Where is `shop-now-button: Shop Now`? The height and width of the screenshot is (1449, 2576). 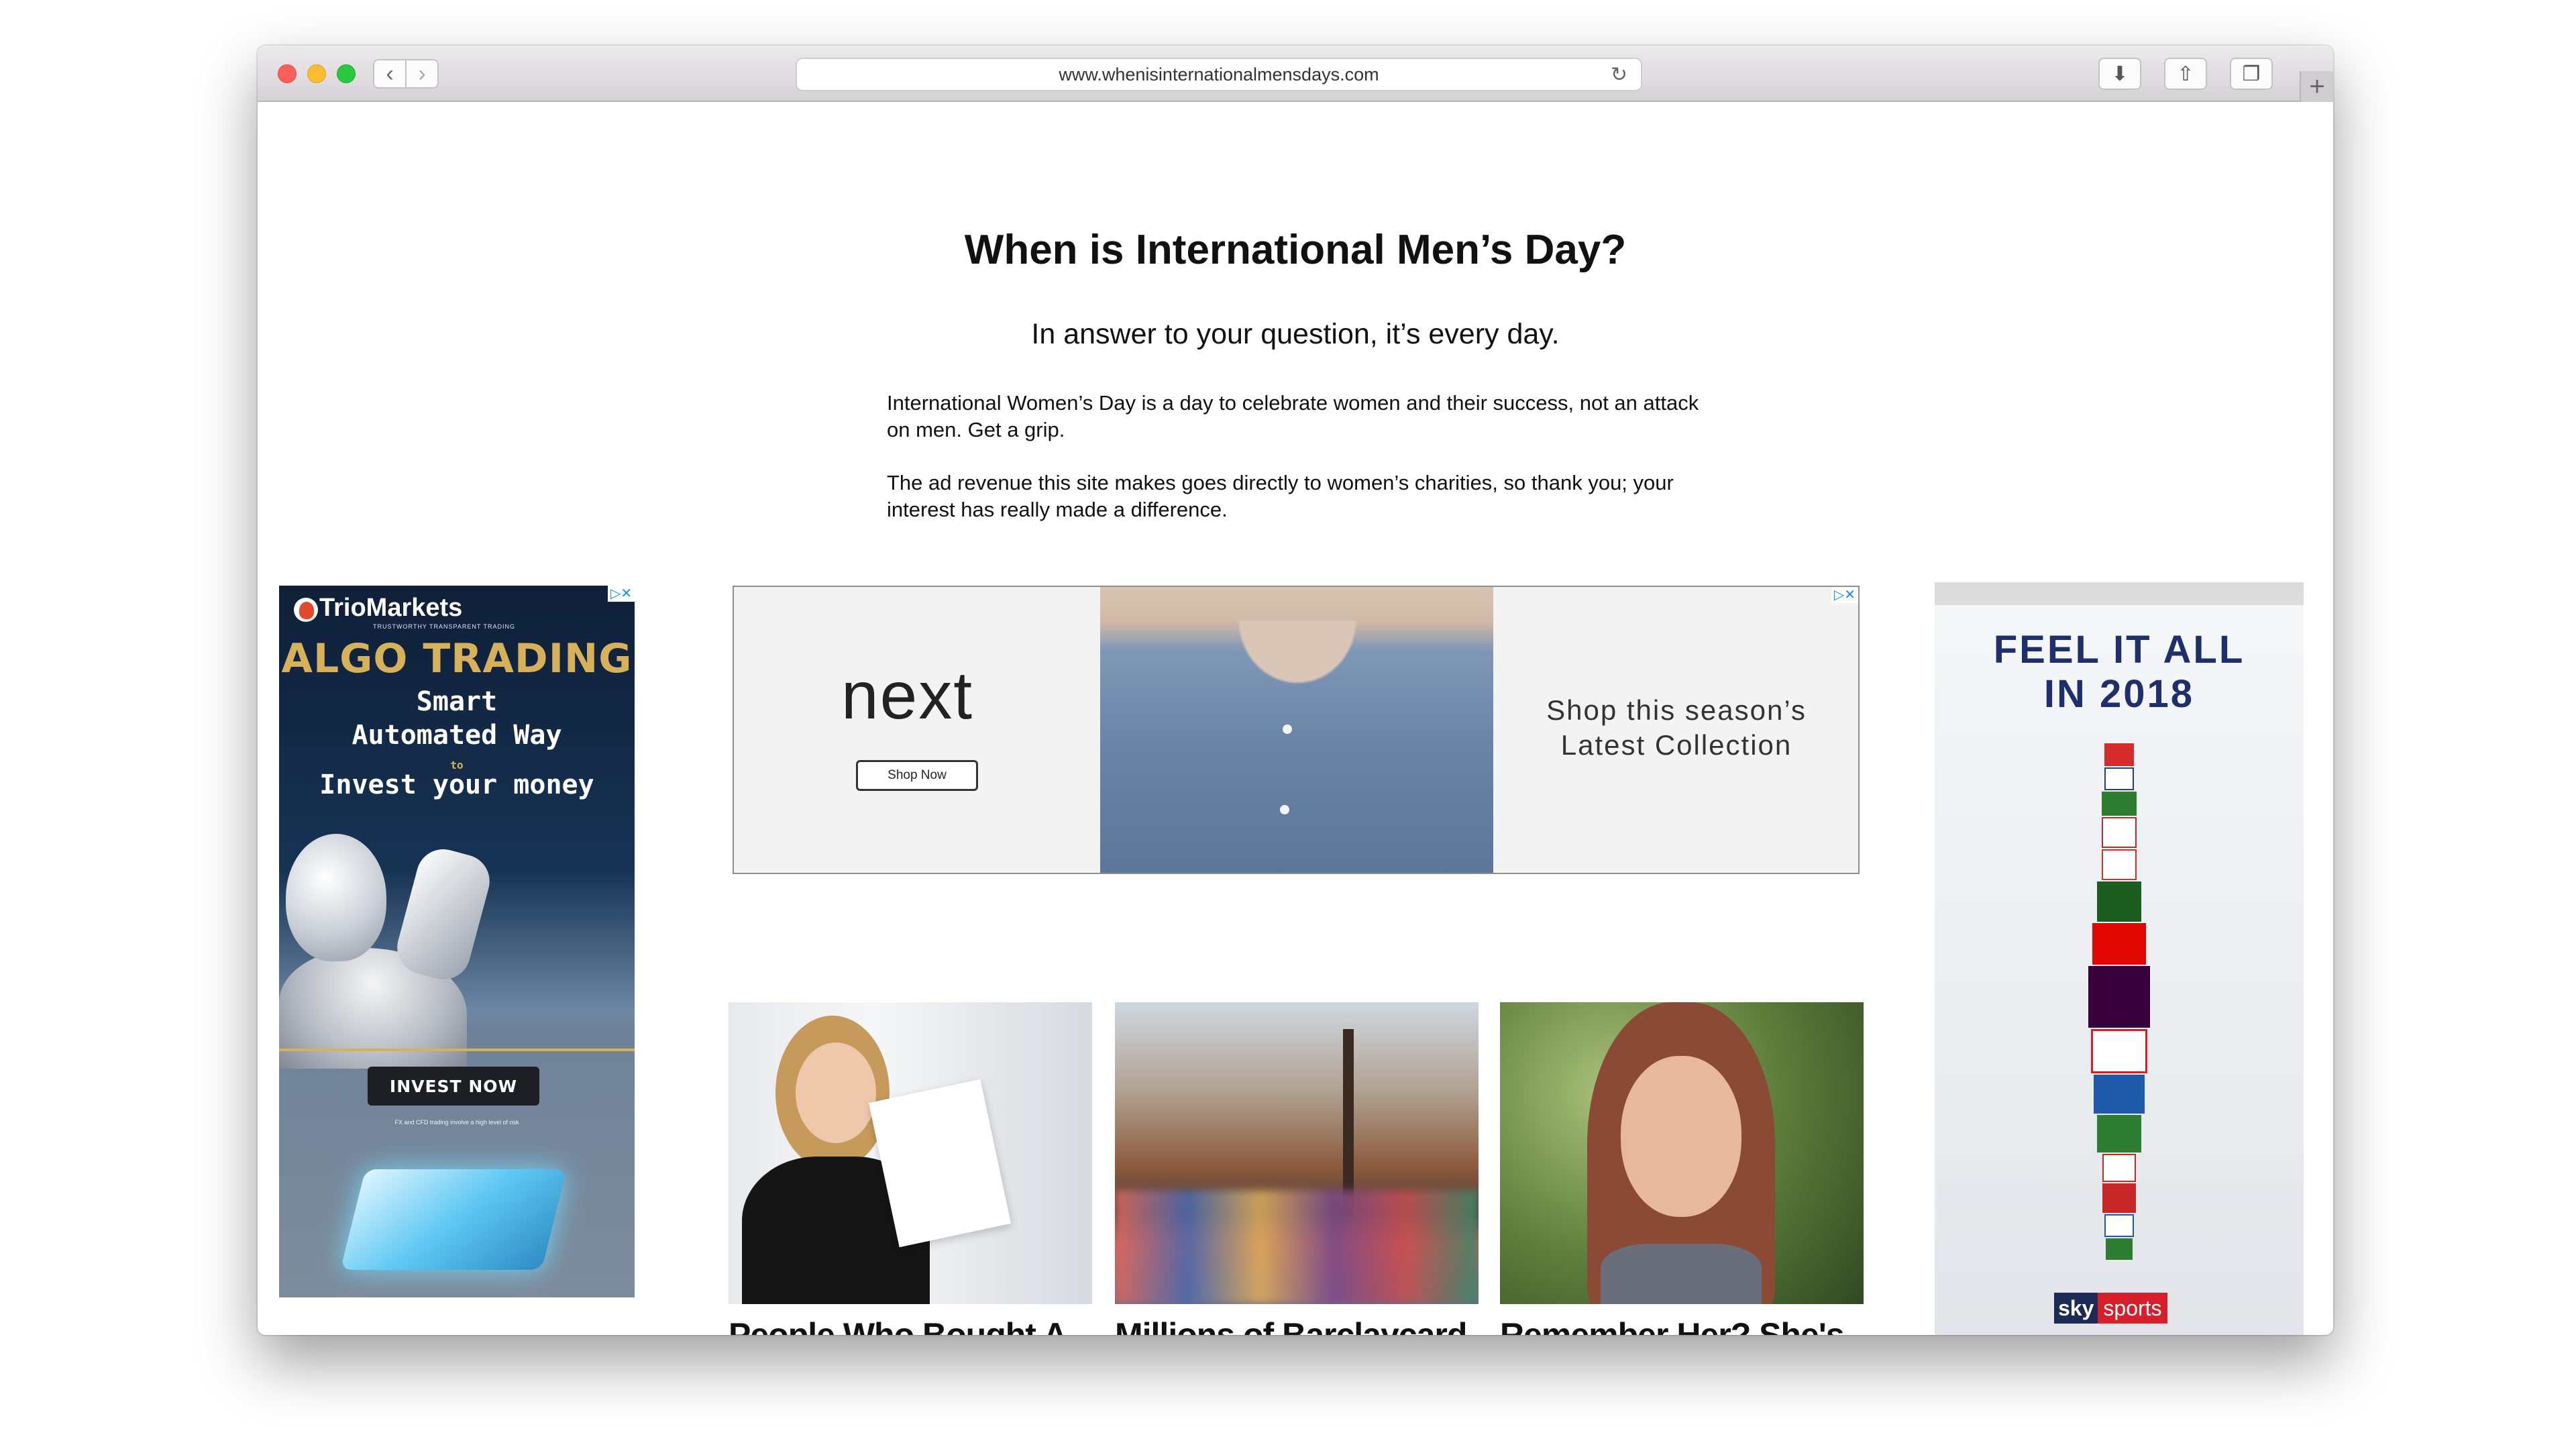
shop-now-button: Shop Now is located at coordinates (917, 775).